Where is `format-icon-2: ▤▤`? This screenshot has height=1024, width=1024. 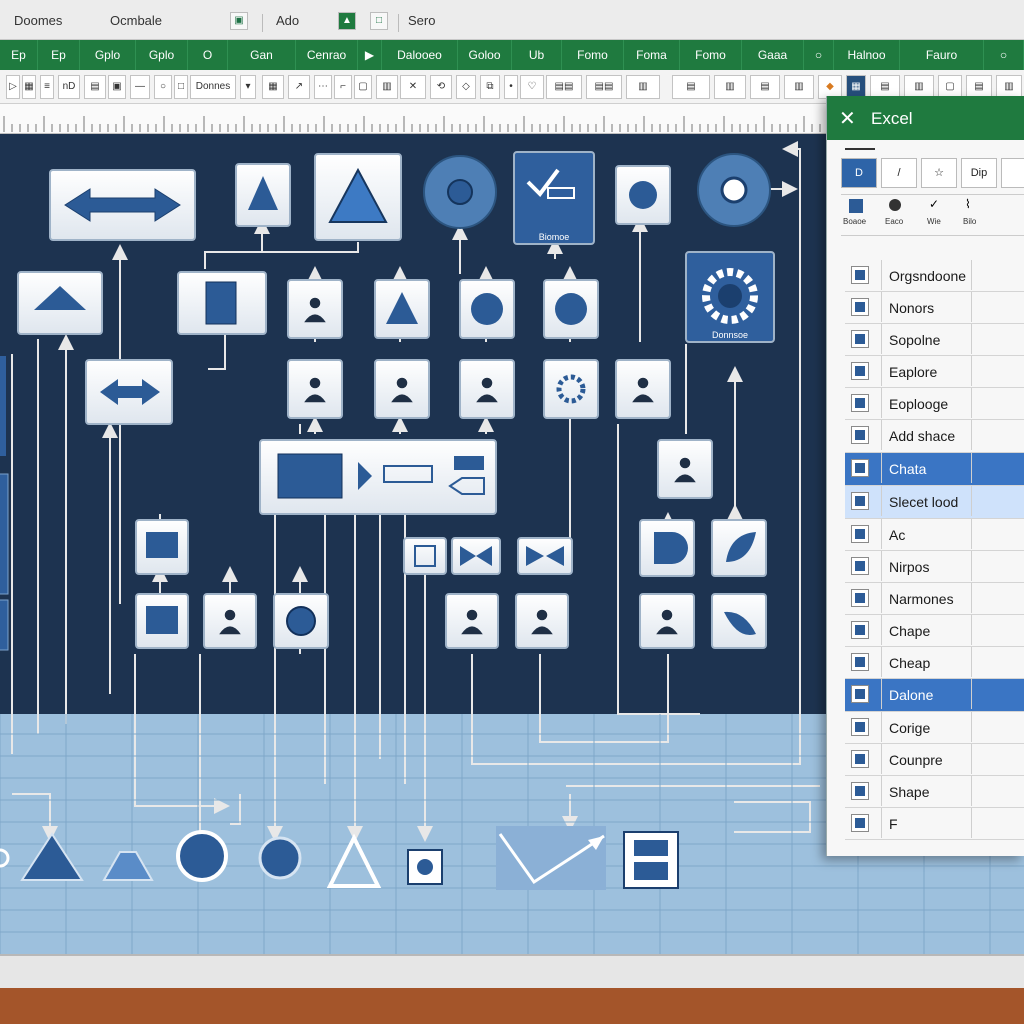
format-icon-2: ▤▤ is located at coordinates (604, 87).